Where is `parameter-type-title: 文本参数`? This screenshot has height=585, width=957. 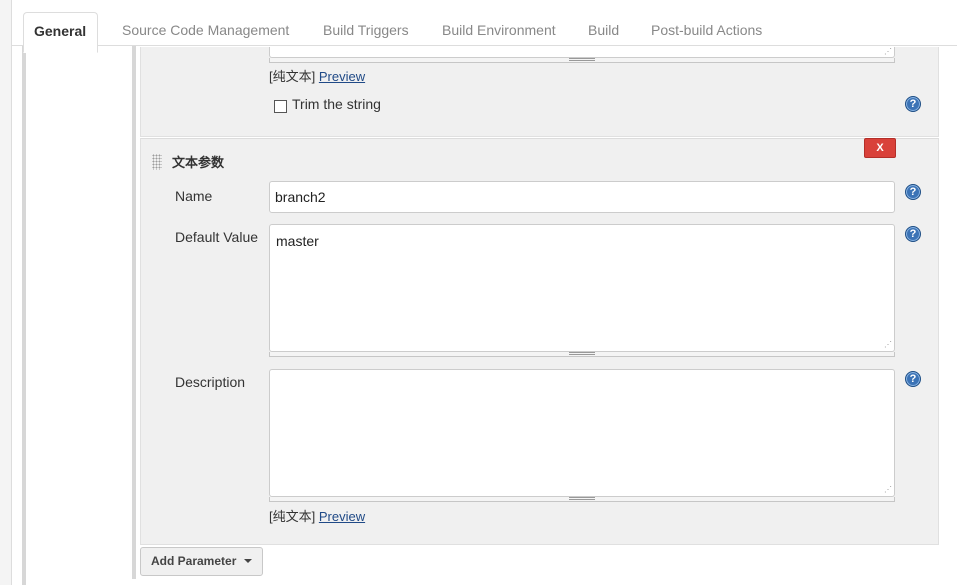
parameter-type-title: 文本参数 is located at coordinates (198, 162).